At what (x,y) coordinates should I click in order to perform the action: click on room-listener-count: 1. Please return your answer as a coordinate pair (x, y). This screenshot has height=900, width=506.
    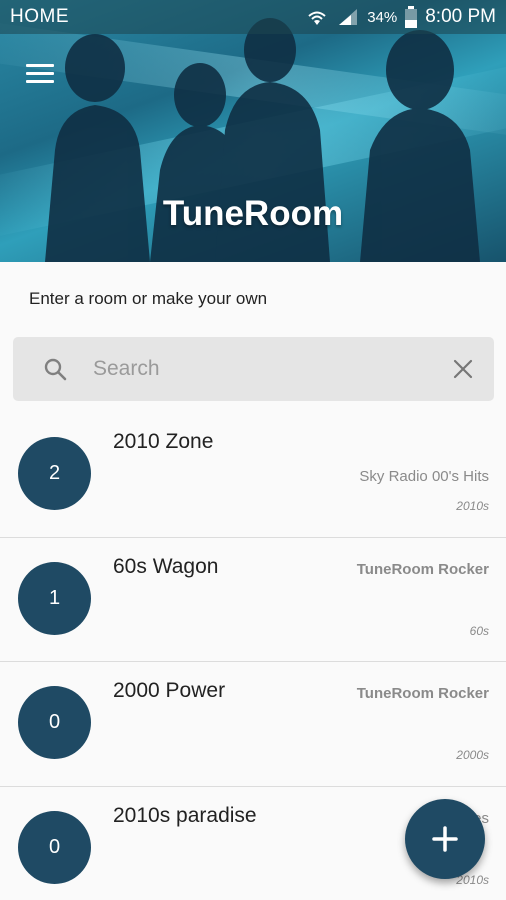
    Looking at the image, I should click on (54, 598).